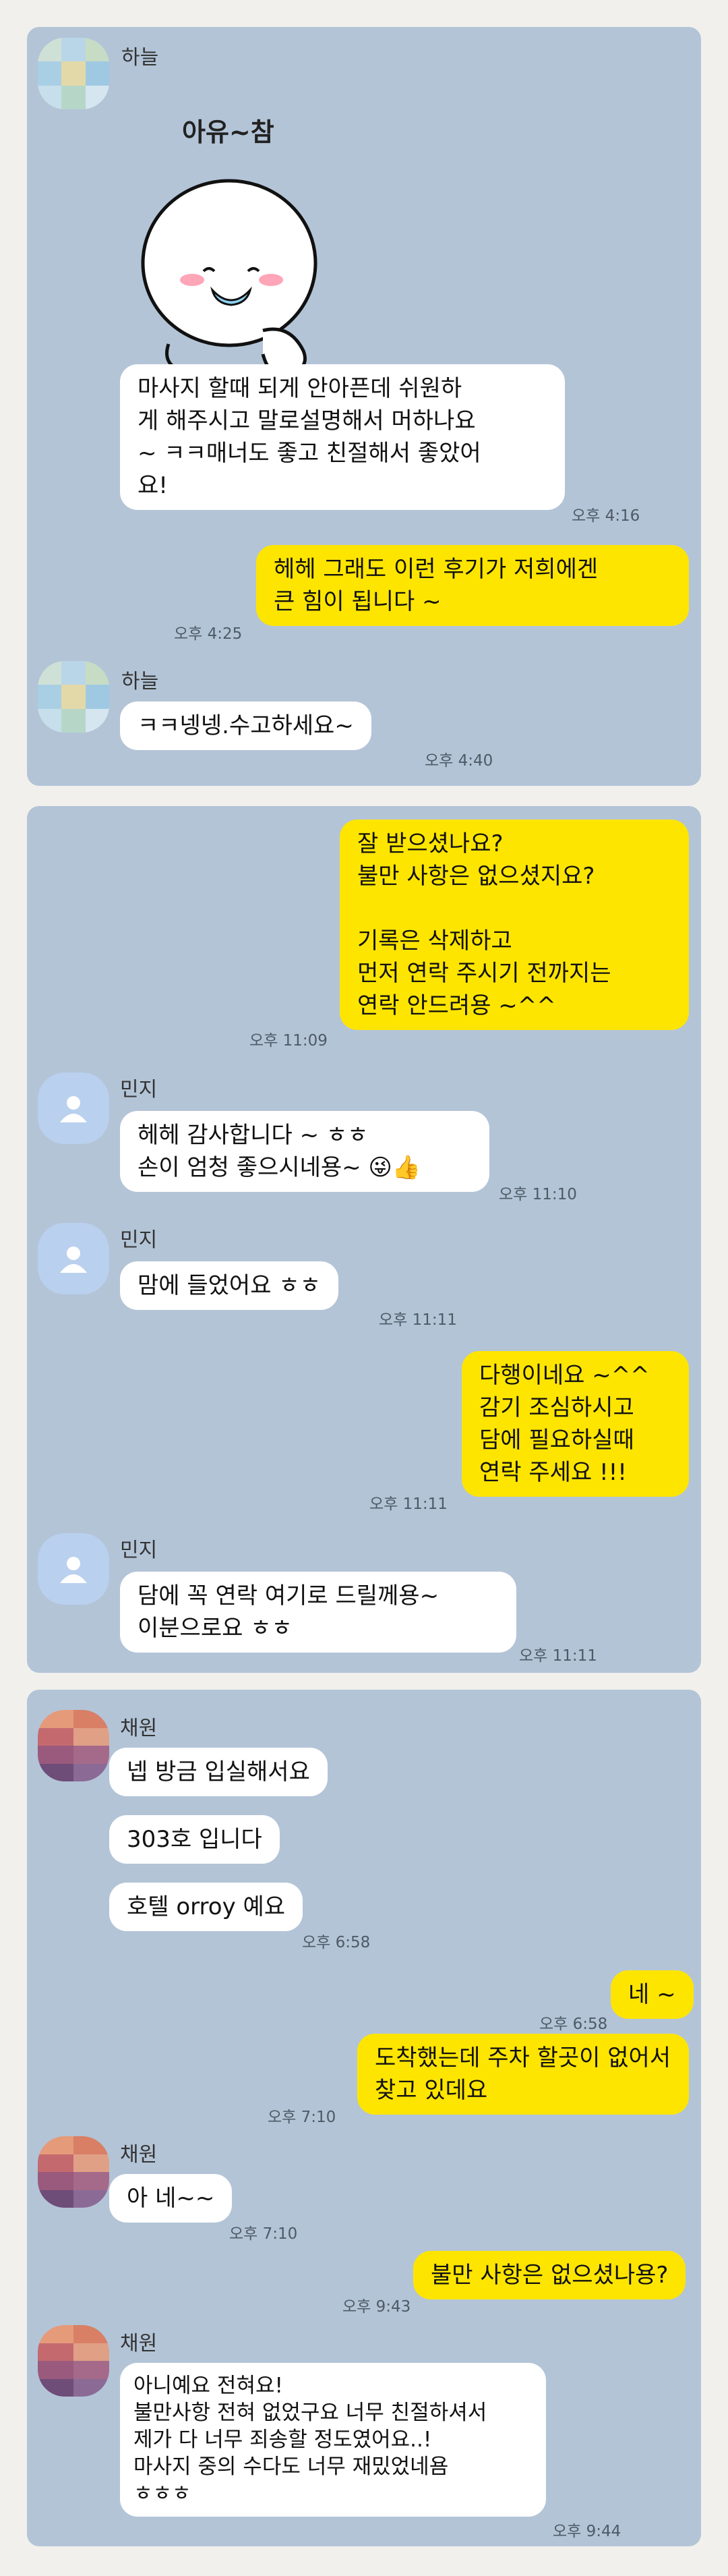  What do you see at coordinates (171, 2198) in the screenshot?
I see `message-bubble-received: 아 네~~` at bounding box center [171, 2198].